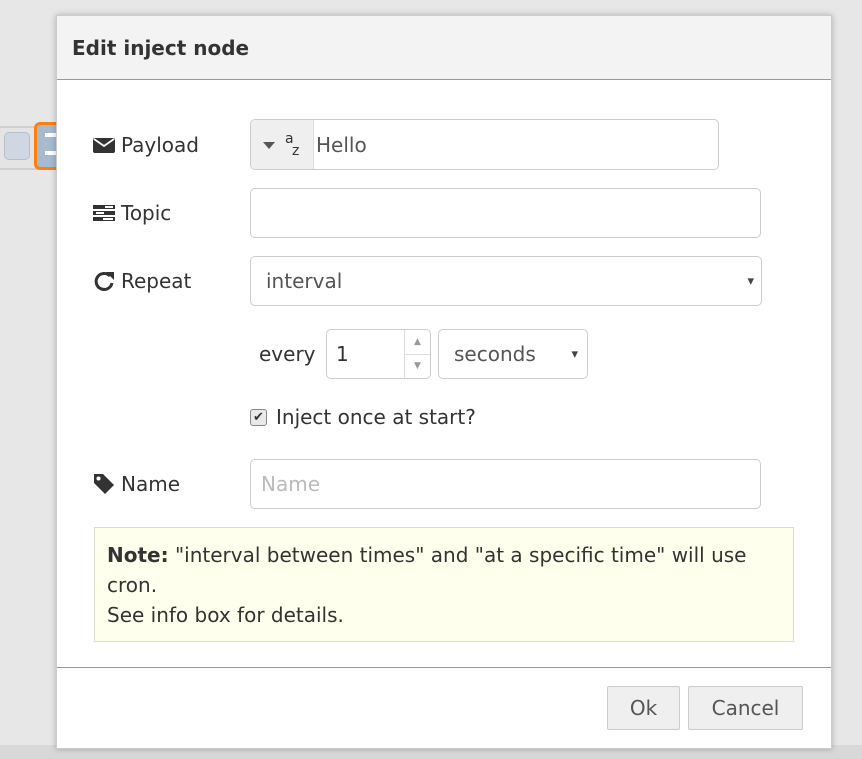 Image resolution: width=862 pixels, height=759 pixels. I want to click on once-checkbox: ✔, so click(258, 417).